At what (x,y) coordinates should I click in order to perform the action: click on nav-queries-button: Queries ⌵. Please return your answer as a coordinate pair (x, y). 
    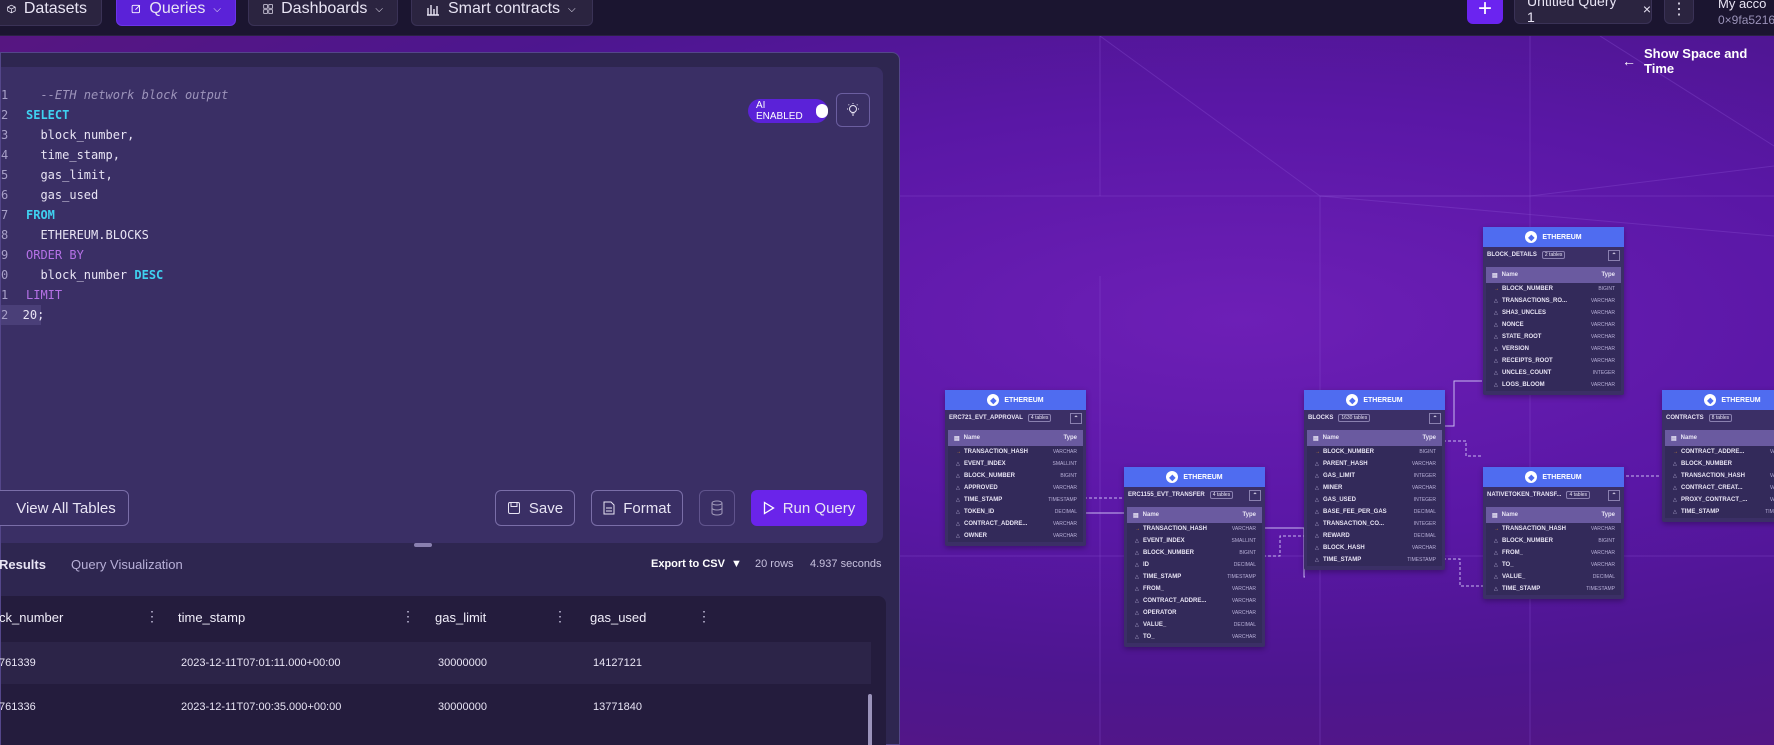
    Looking at the image, I should click on (176, 13).